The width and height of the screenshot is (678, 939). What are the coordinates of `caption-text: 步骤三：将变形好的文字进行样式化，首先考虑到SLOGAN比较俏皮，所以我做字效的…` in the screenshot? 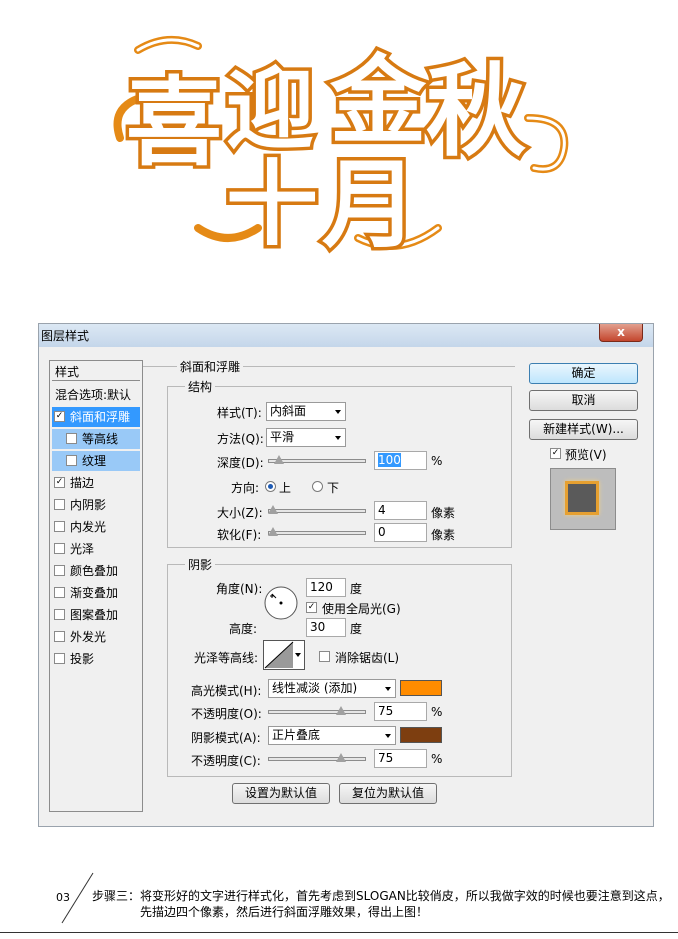 It's located at (381, 904).